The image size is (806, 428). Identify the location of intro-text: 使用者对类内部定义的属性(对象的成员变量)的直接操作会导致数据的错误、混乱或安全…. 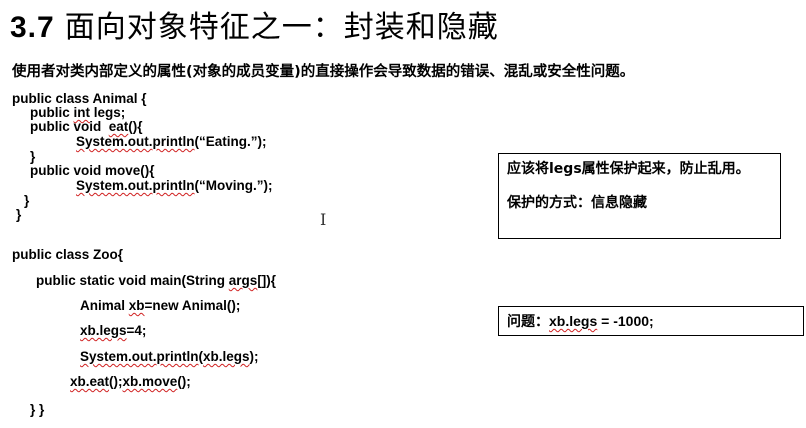
(323, 72).